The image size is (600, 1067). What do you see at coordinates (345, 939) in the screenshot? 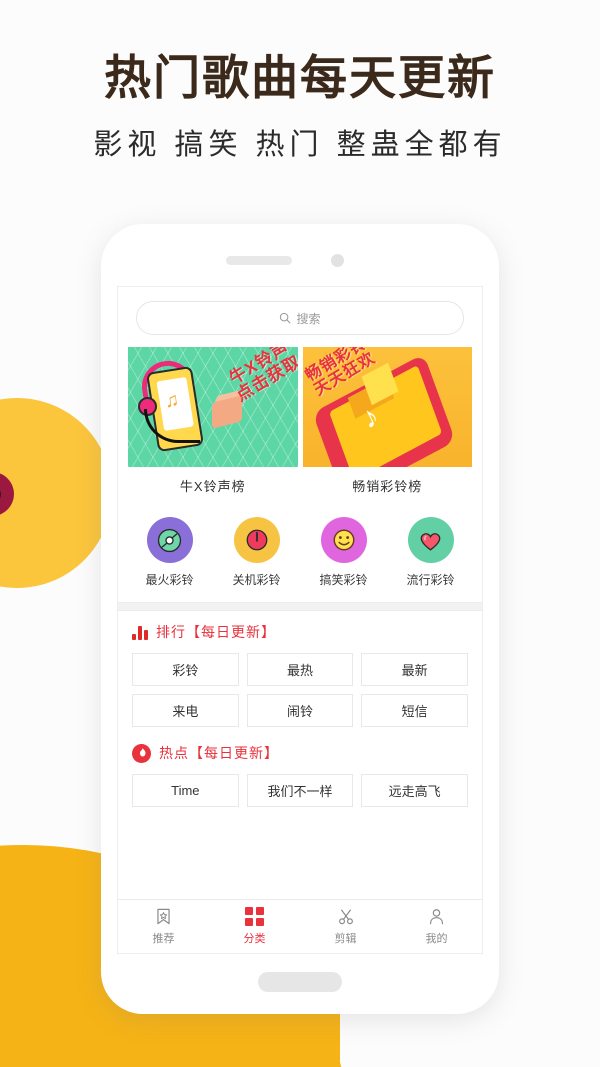
I see `tab-label: 剪辑` at bounding box center [345, 939].